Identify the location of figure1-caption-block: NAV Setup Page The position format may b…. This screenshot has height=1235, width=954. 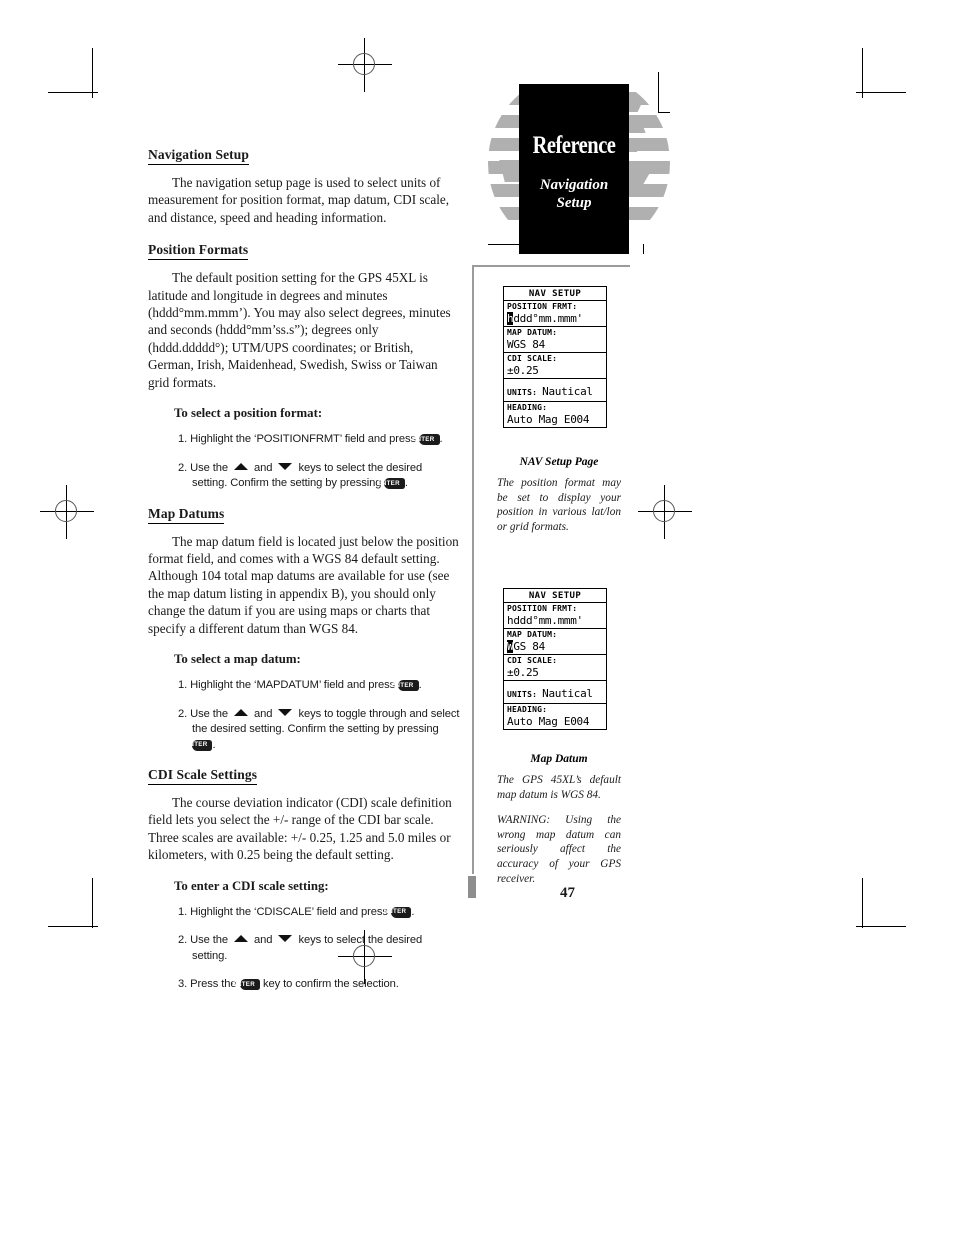
(559, 500).